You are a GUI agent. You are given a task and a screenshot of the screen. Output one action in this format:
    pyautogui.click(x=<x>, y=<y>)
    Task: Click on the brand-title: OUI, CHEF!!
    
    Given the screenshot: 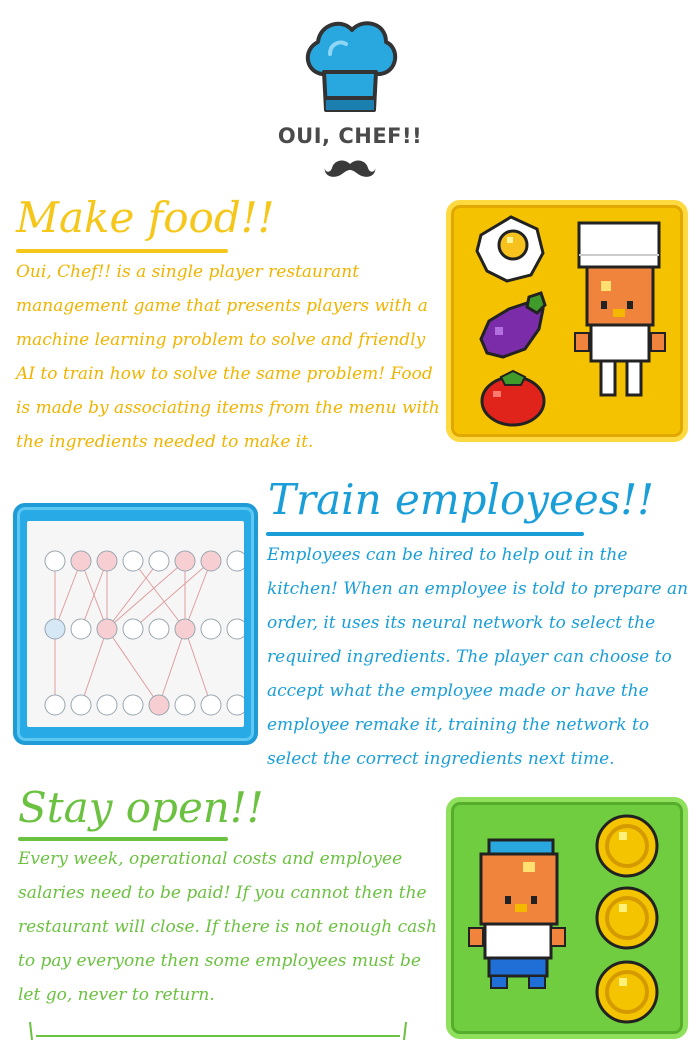 What is the action you would take?
    pyautogui.click(x=350, y=136)
    